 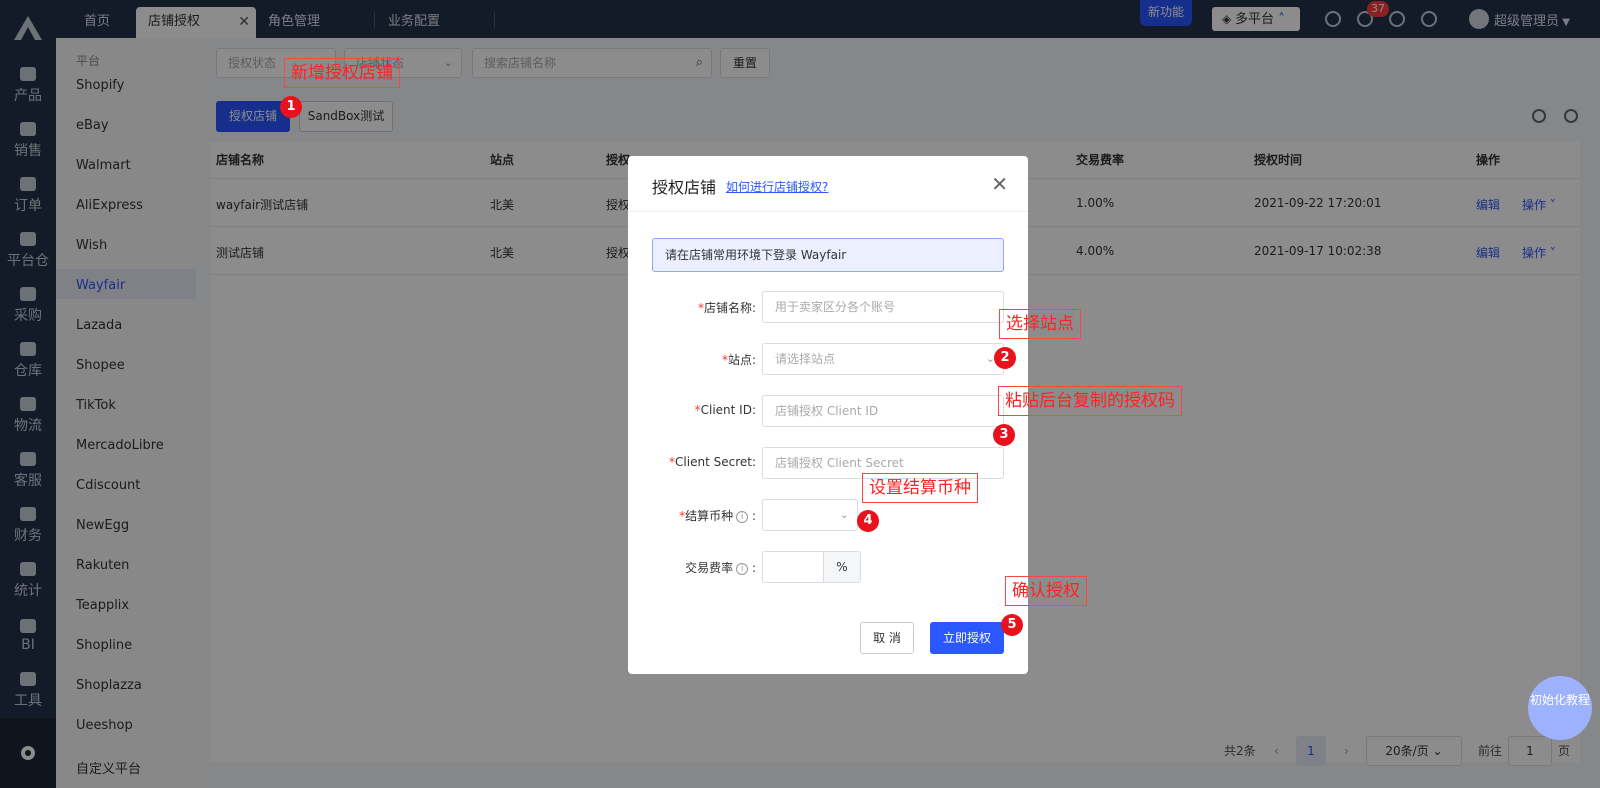 What do you see at coordinates (720, 568) in the screenshot?
I see `fee-label: 交易费率 i :` at bounding box center [720, 568].